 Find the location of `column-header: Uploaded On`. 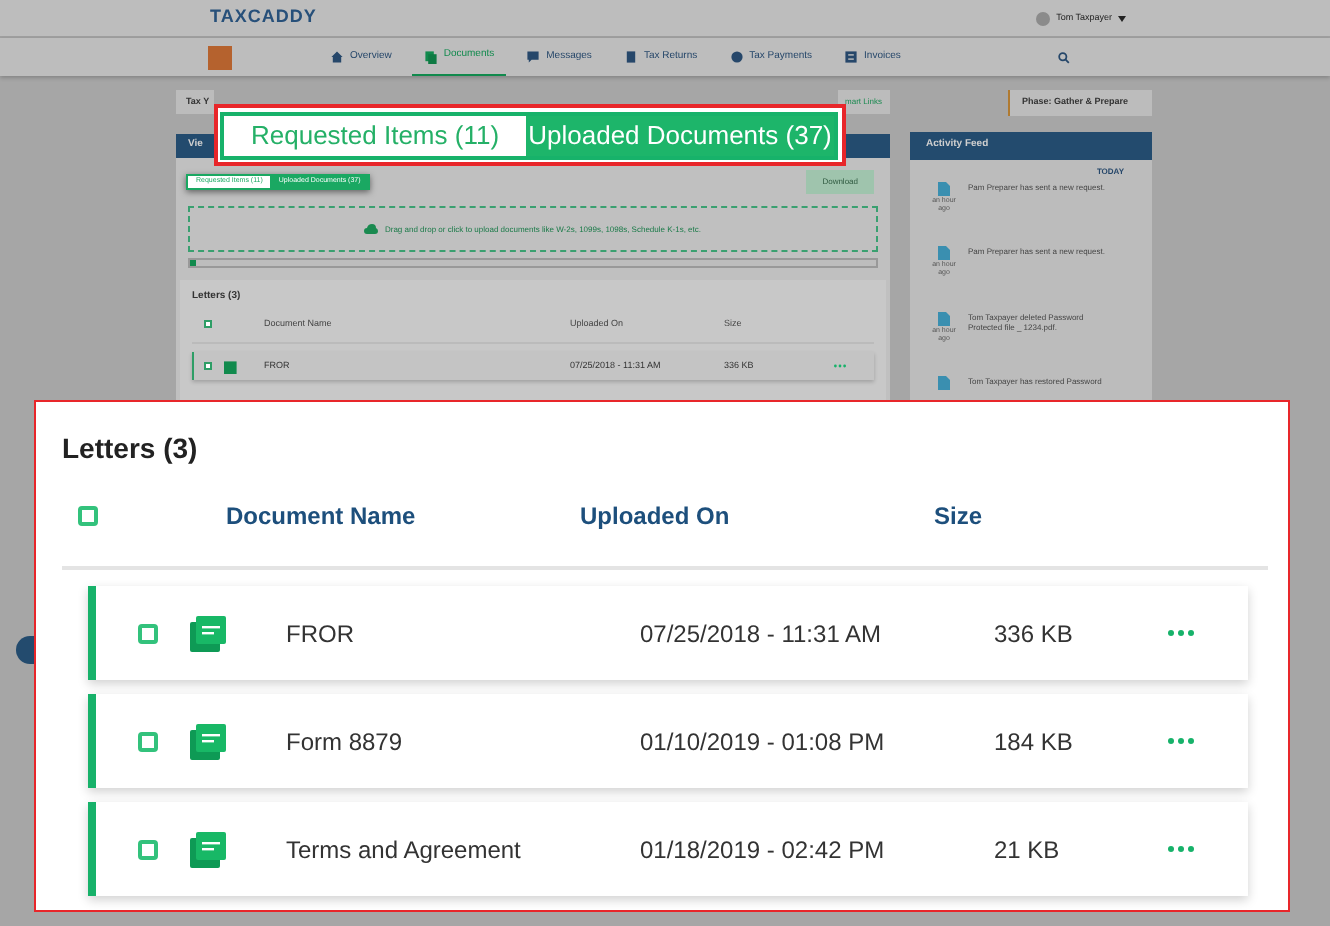

column-header: Uploaded On is located at coordinates (656, 517).